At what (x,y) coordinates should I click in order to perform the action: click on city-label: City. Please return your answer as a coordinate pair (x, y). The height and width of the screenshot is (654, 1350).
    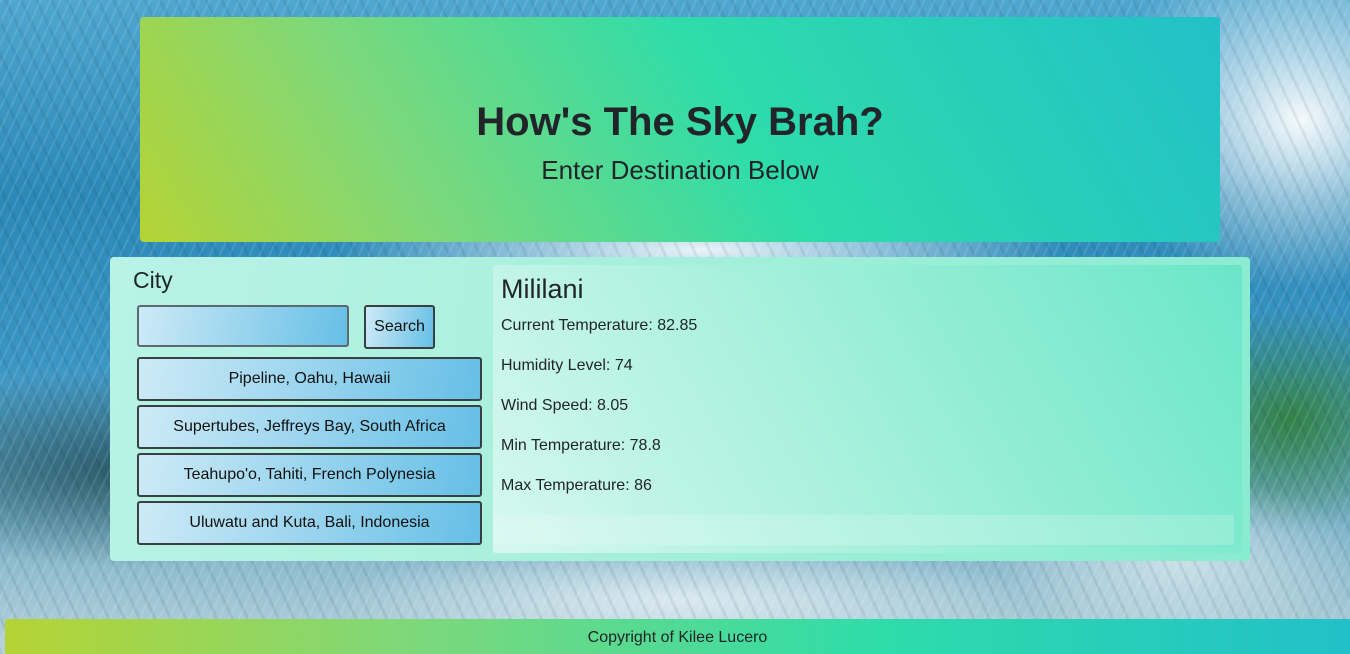
    Looking at the image, I should click on (153, 280).